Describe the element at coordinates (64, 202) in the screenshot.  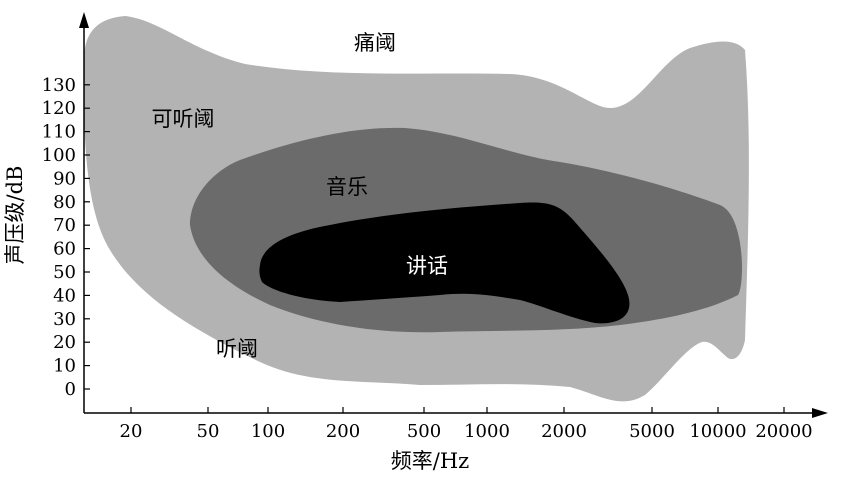
I see `y-tick-label: 80` at that location.